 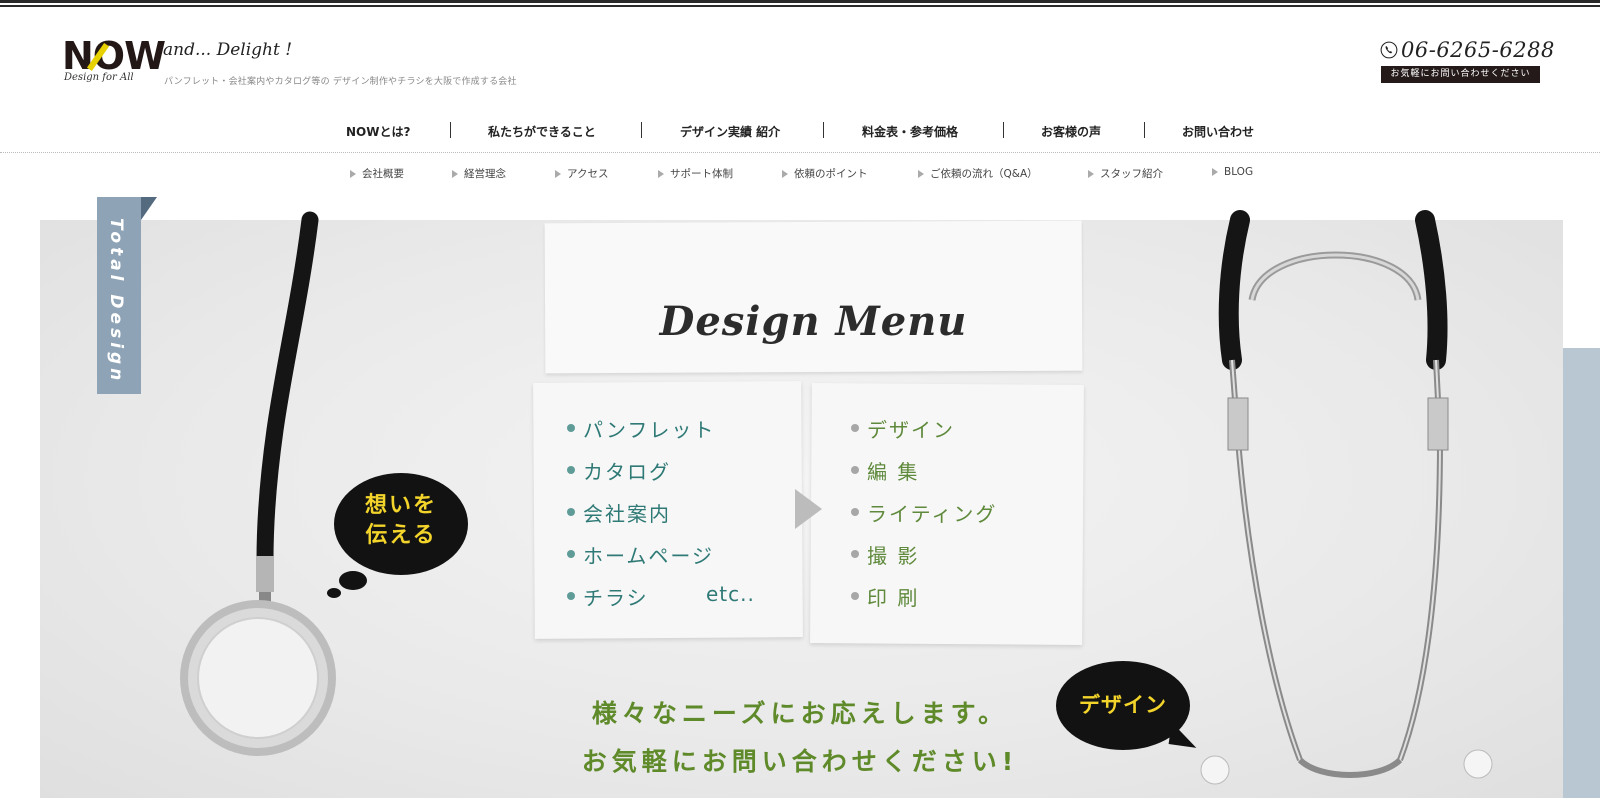 I want to click on subnav-item-blog: BLOG, so click(x=1232, y=172).